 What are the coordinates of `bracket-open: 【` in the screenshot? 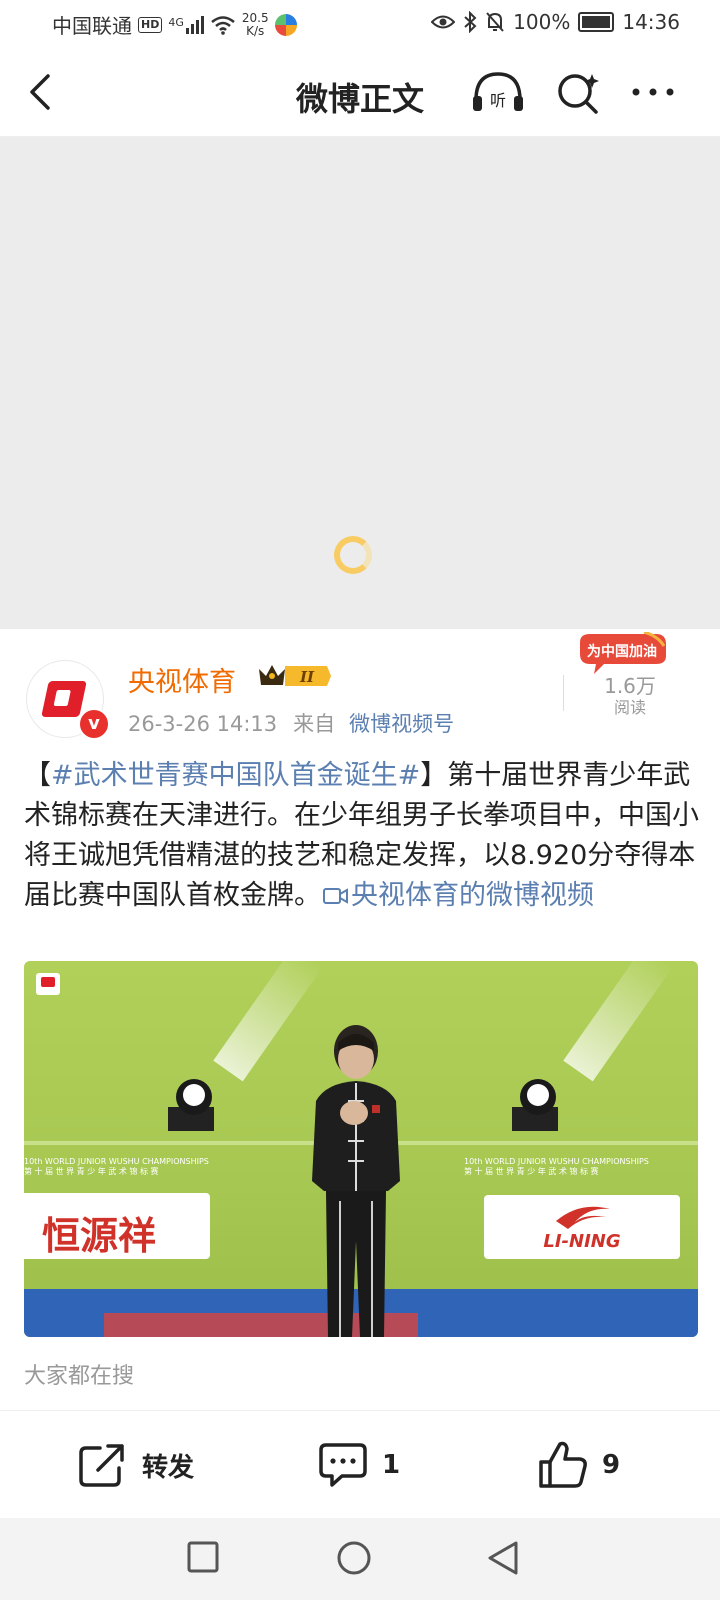 It's located at (37, 775).